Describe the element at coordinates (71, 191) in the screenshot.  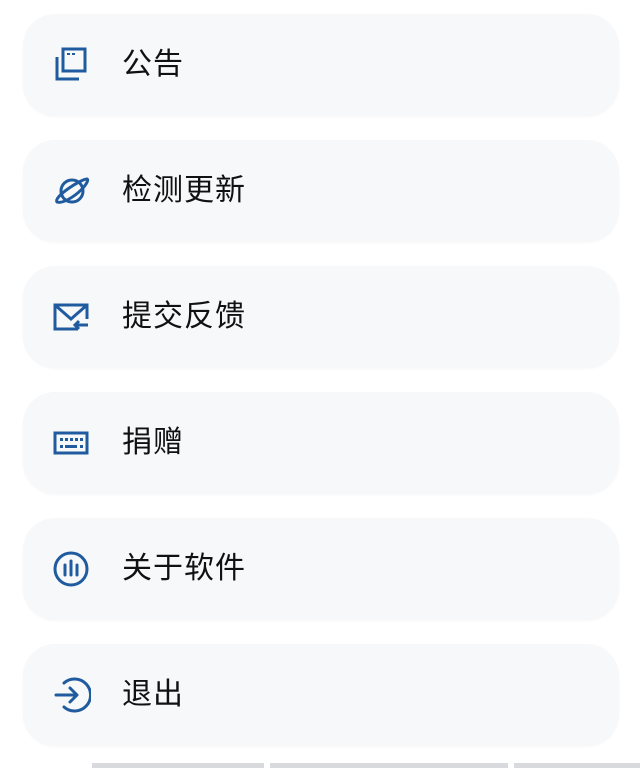
I see `planet-icon` at that location.